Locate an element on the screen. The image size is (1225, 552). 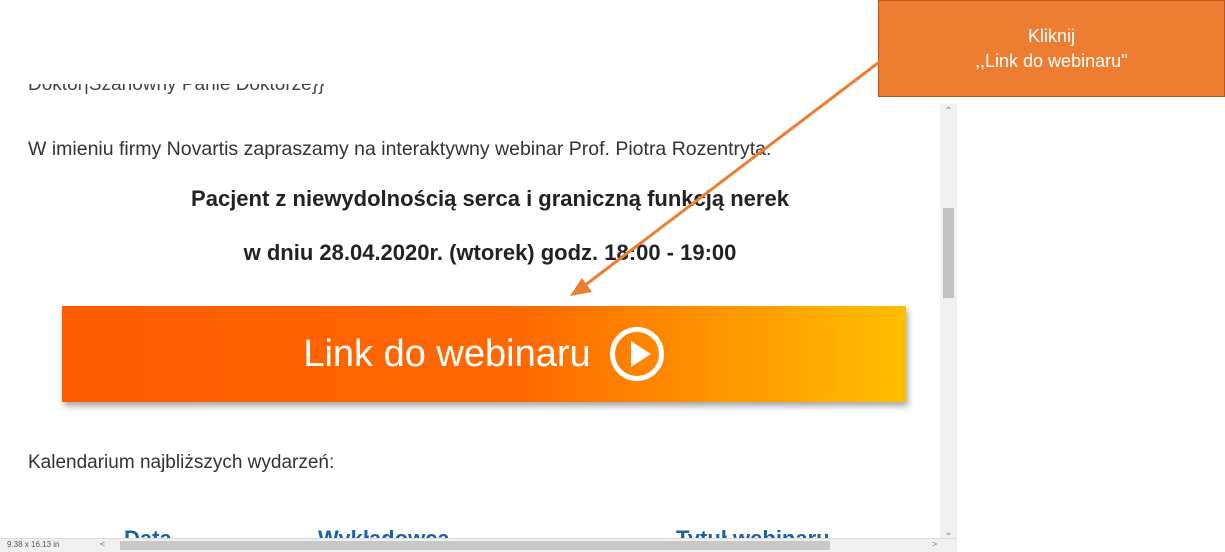
webinar-link-button: Link do webinaru is located at coordinates (484, 354).